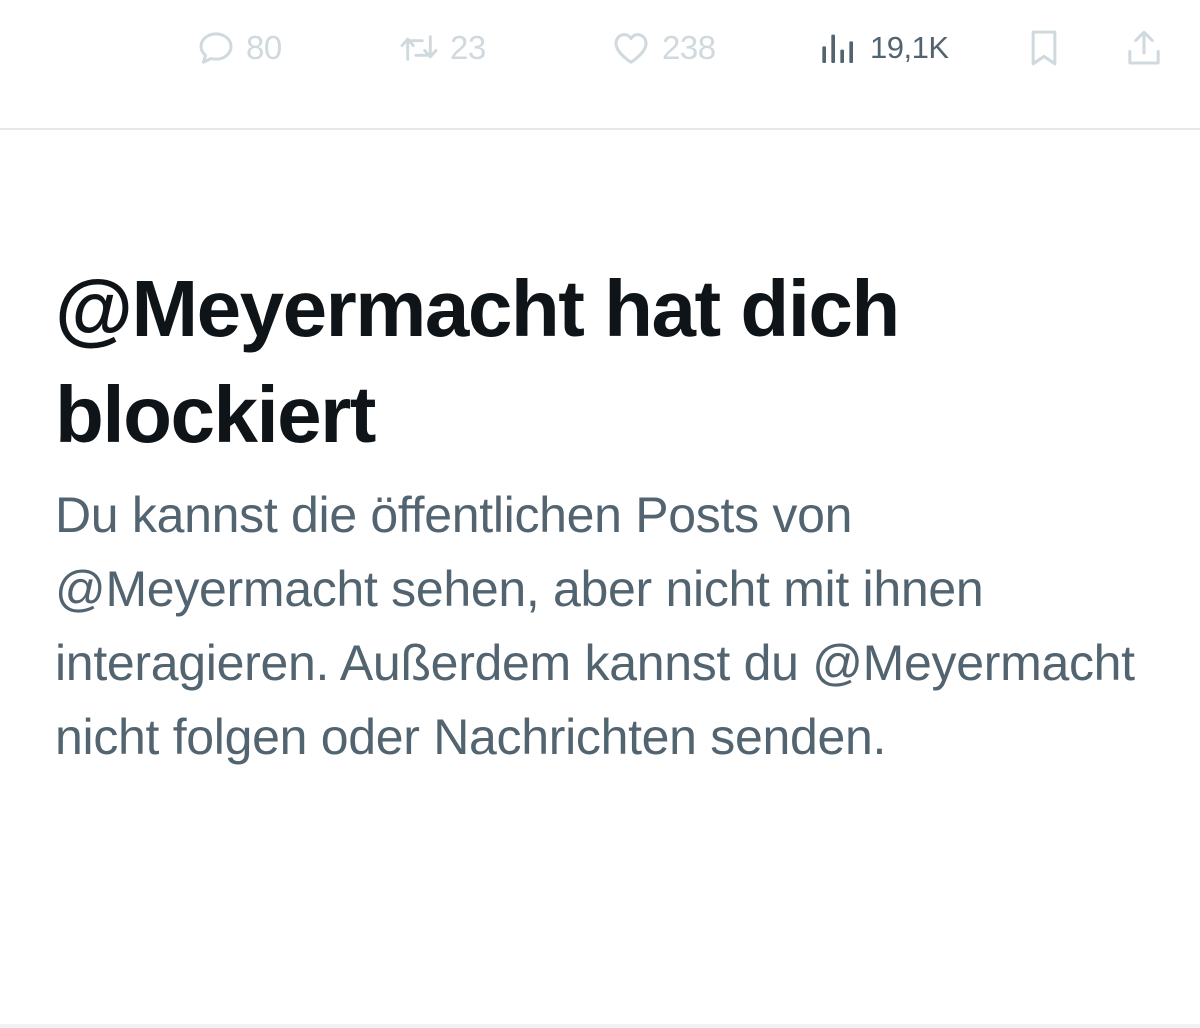  Describe the element at coordinates (839, 48) in the screenshot. I see `views-chart-icon` at that location.